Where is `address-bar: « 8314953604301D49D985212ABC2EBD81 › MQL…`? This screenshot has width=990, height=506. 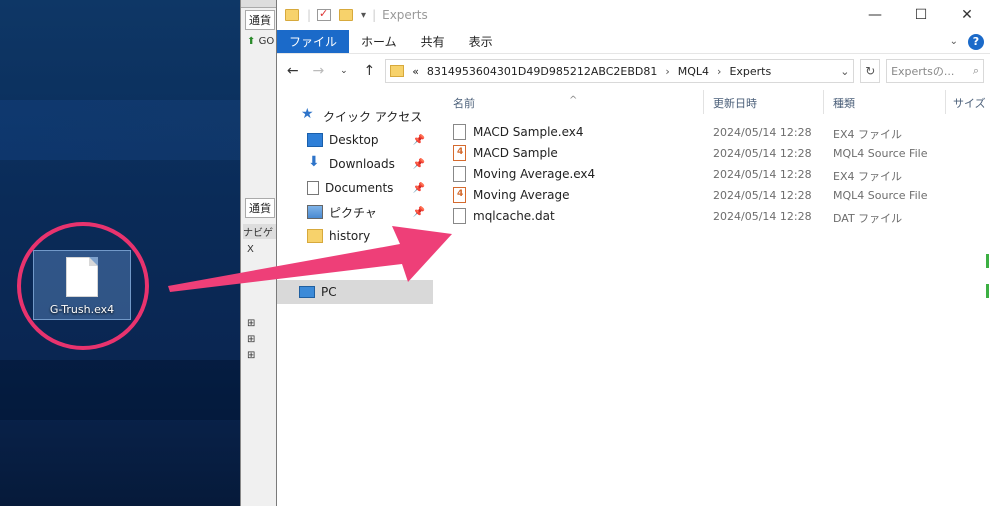
address-bar: « 8314953604301D49D985212ABC2EBD81 › MQL… is located at coordinates (620, 71).